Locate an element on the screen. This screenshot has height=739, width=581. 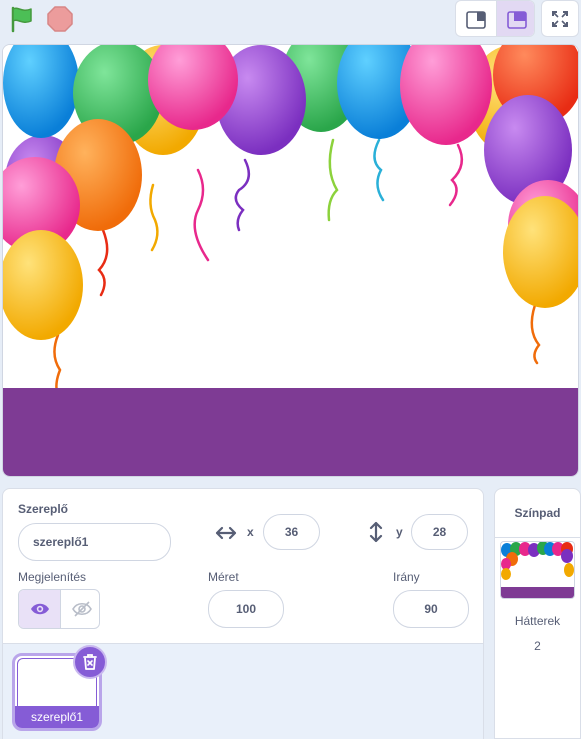
eye-icon is located at coordinates (39, 609).